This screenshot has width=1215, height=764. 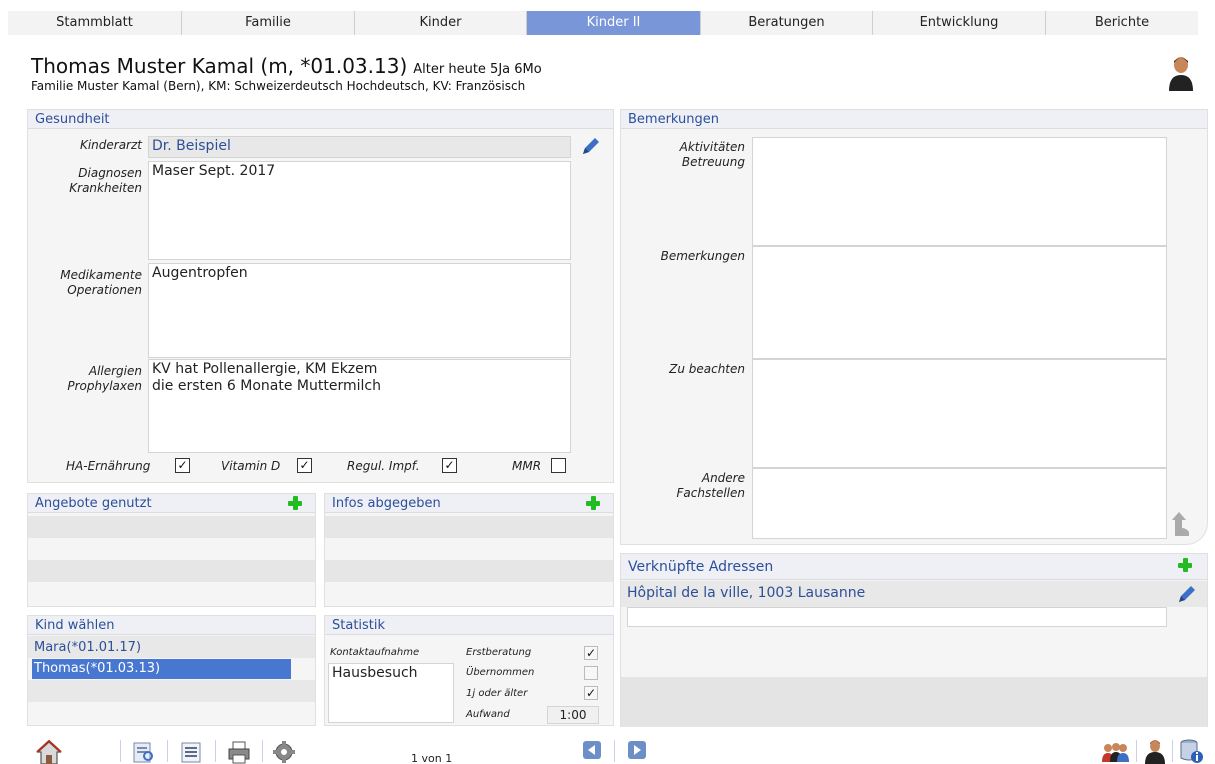 I want to click on resize-handle-icon, so click(x=1181, y=523).